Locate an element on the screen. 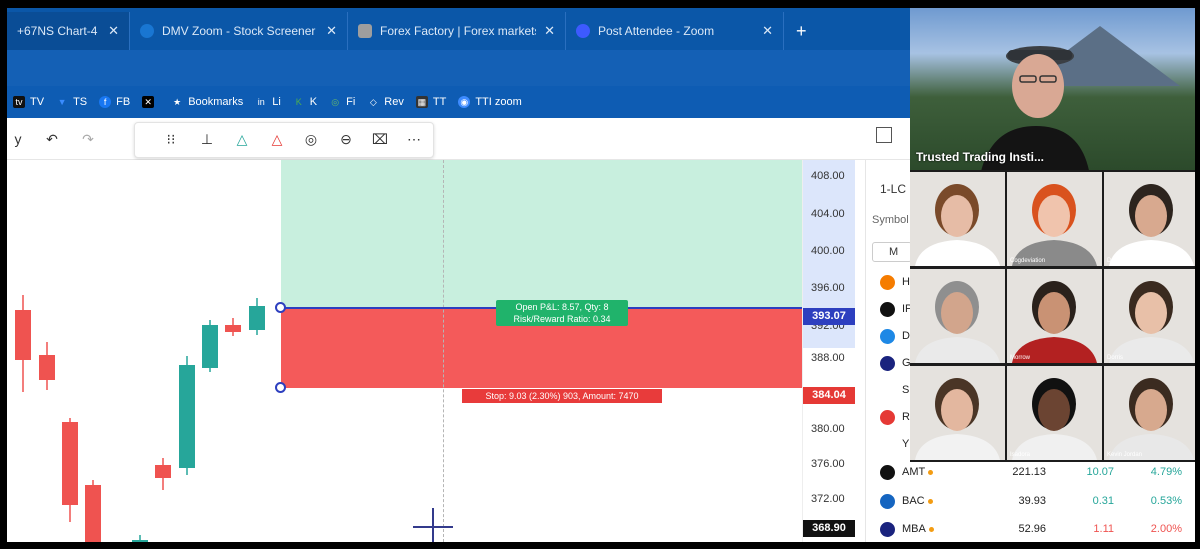 The width and height of the screenshot is (1200, 549). watchlist-row: MBA 52.96 1.11 2.00% is located at coordinates (1030, 529).